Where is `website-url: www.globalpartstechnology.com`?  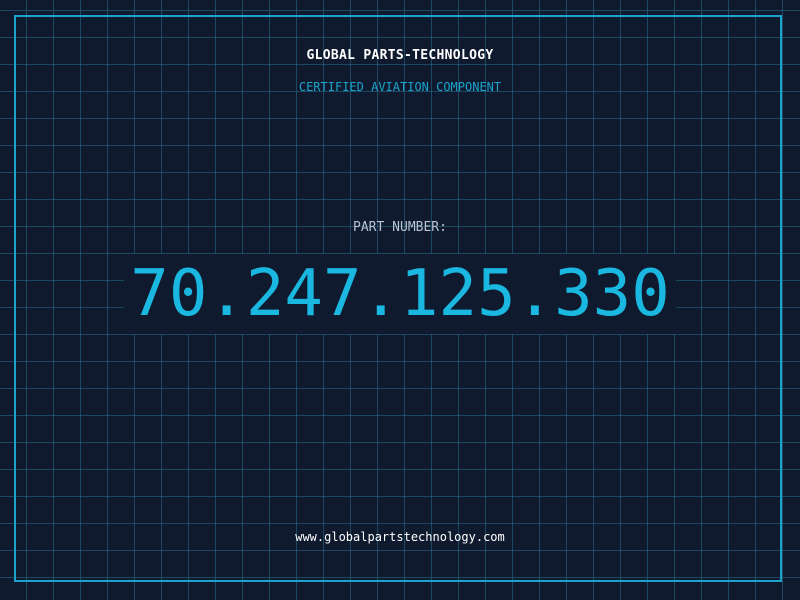
website-url: www.globalpartstechnology.com is located at coordinates (400, 537).